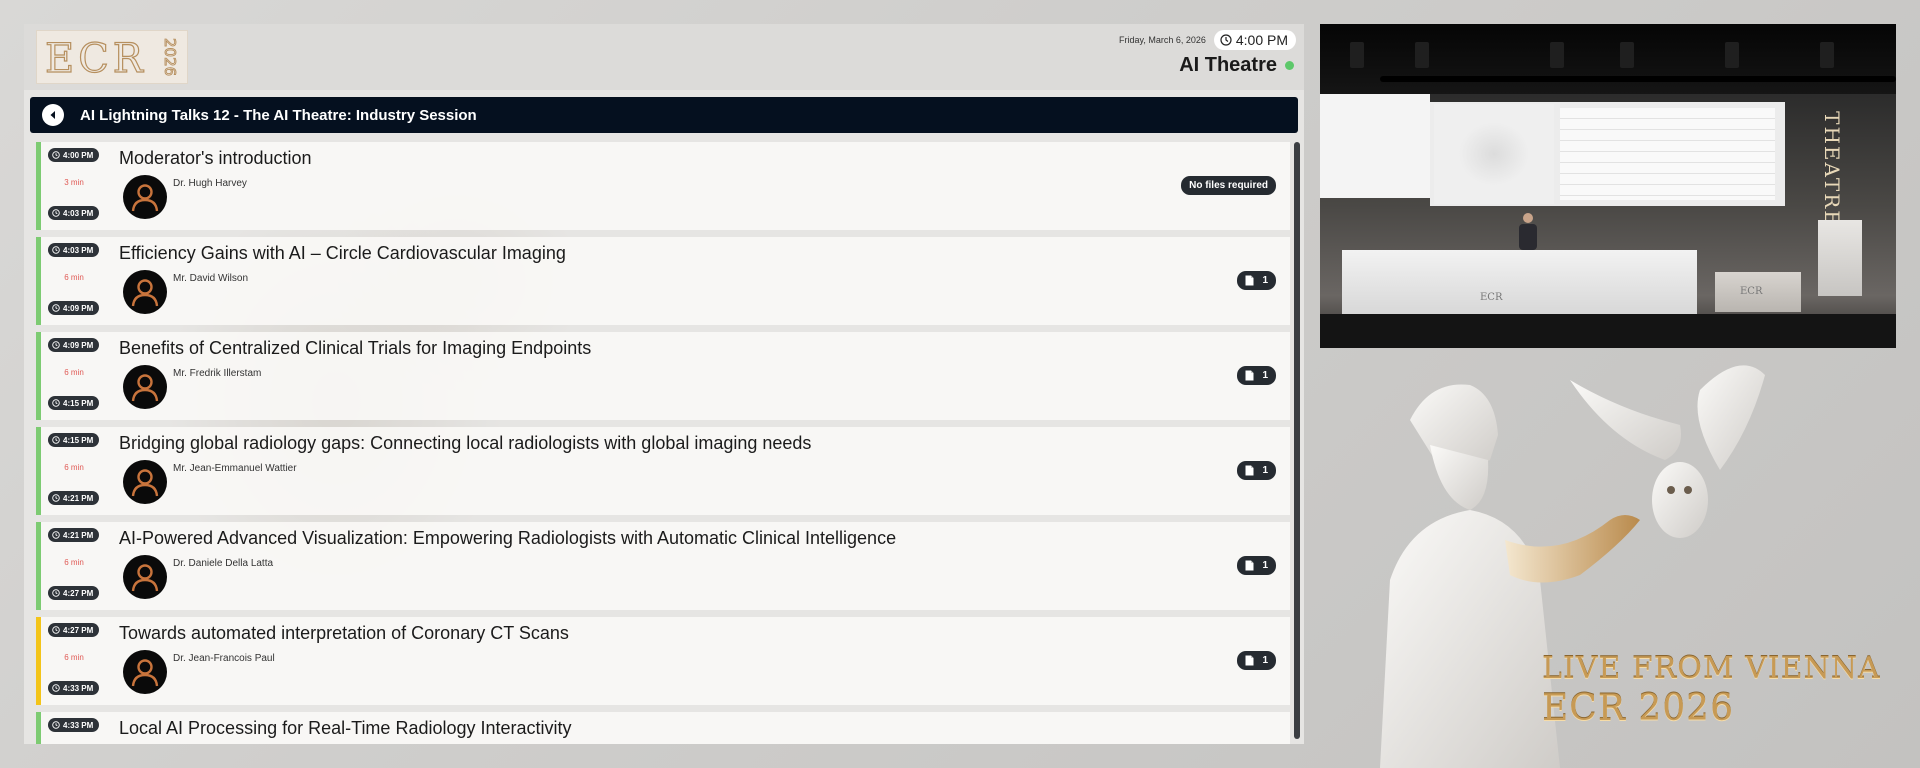 Image resolution: width=1920 pixels, height=768 pixels. I want to click on no-files-badge: No files required, so click(1228, 185).